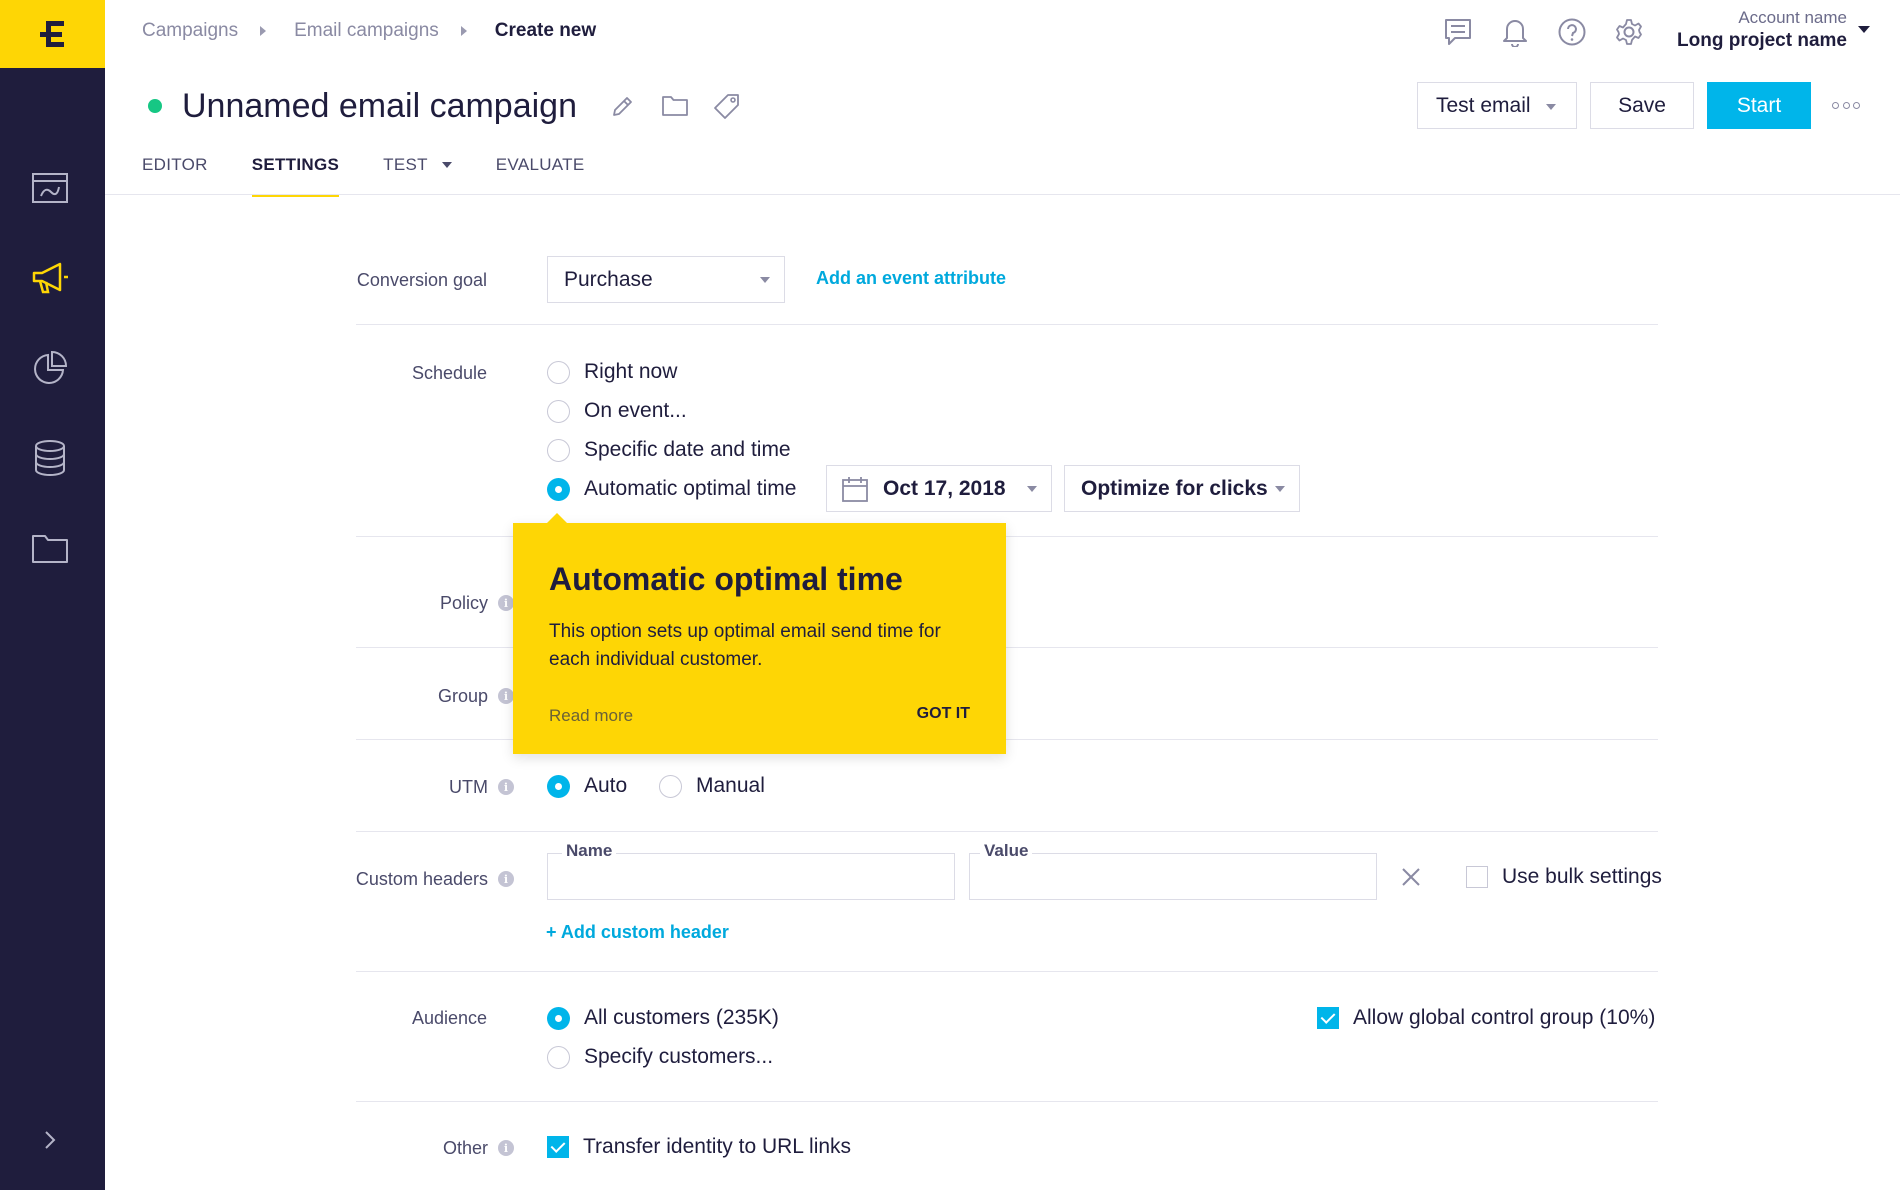 Image resolution: width=1900 pixels, height=1190 pixels. What do you see at coordinates (666, 279) in the screenshot?
I see `conversion-goal-select: Purchase` at bounding box center [666, 279].